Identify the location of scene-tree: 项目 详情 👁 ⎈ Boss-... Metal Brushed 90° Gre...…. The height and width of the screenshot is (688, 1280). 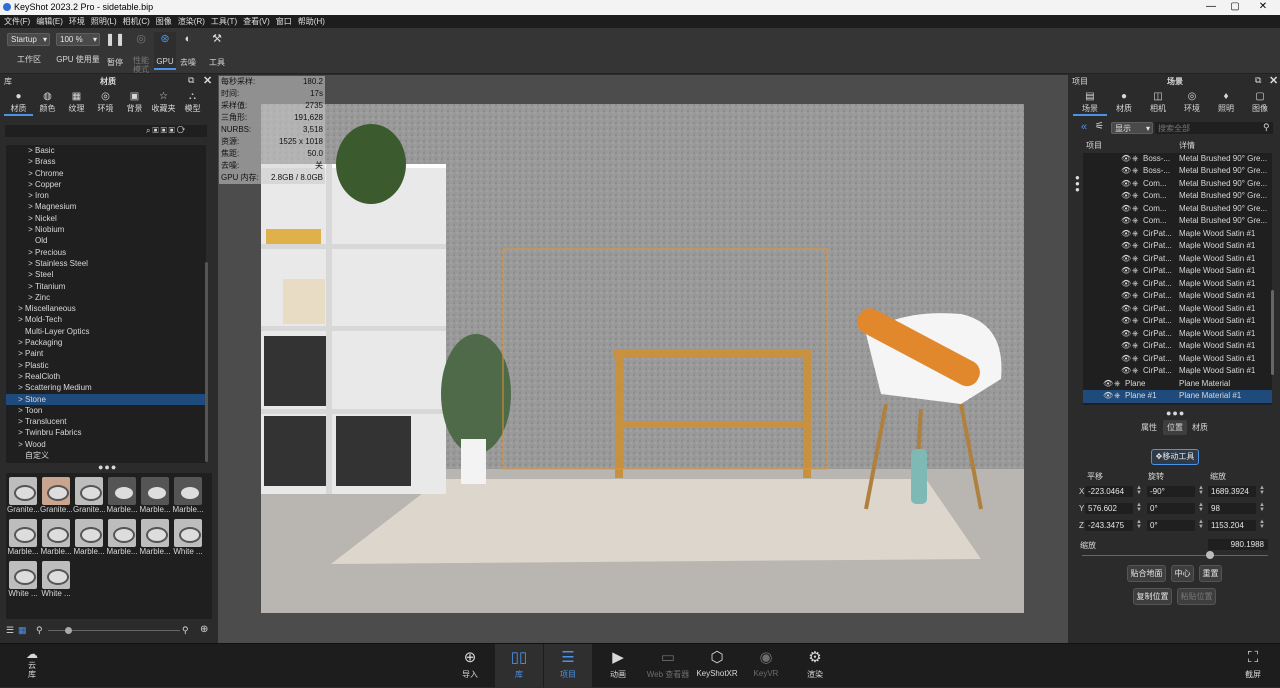
(1177, 272).